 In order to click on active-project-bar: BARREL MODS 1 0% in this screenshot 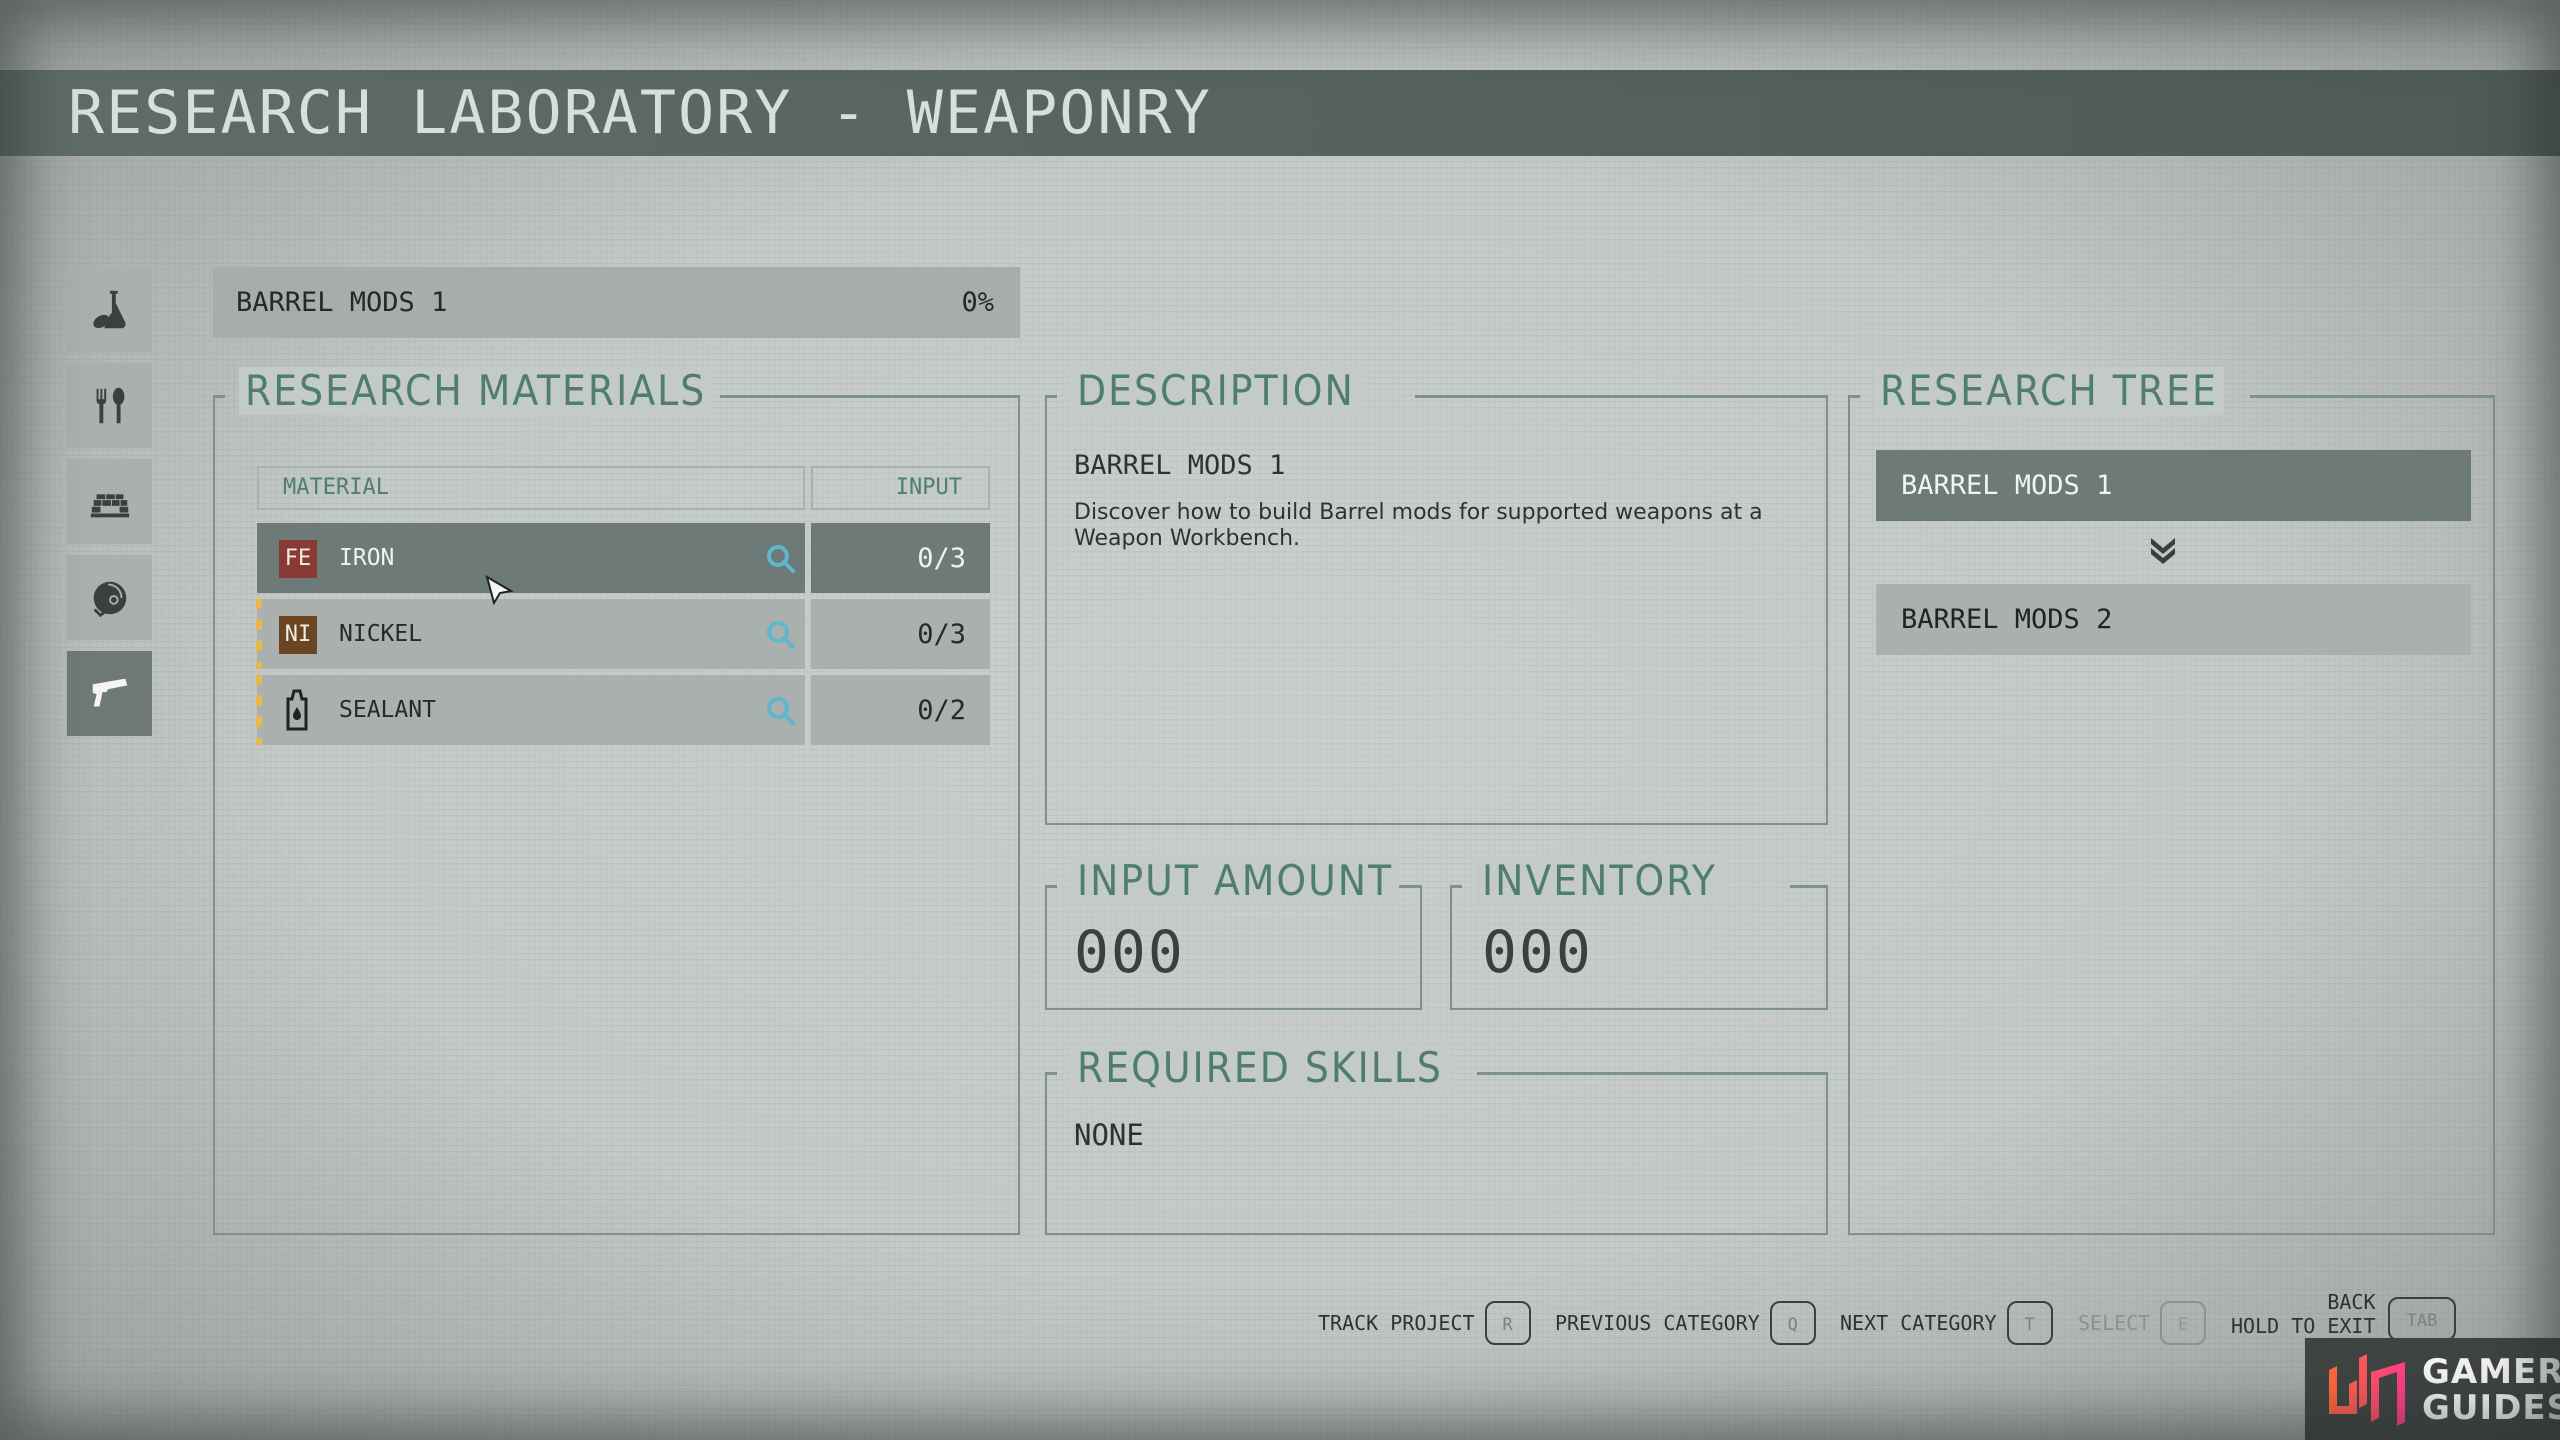, I will do `click(616, 302)`.